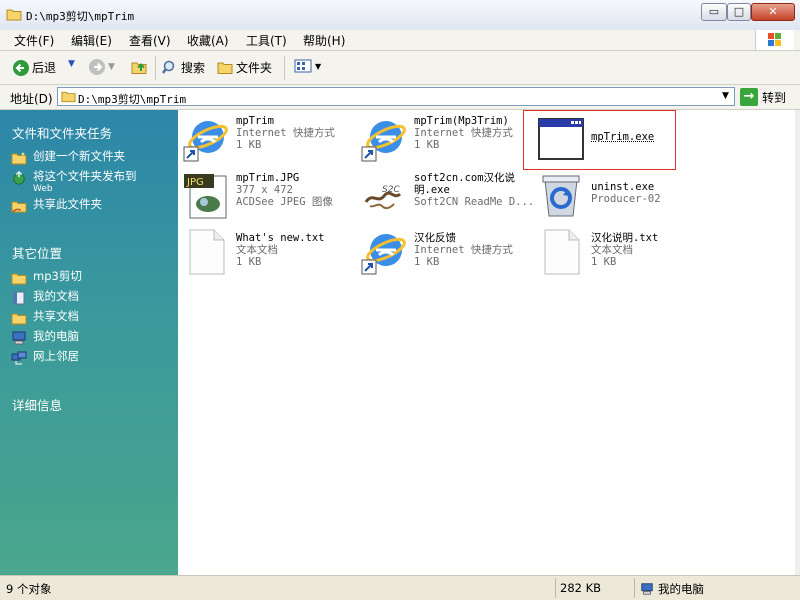 The image size is (800, 600). I want to click on windows-logo-icon, so click(774, 40).